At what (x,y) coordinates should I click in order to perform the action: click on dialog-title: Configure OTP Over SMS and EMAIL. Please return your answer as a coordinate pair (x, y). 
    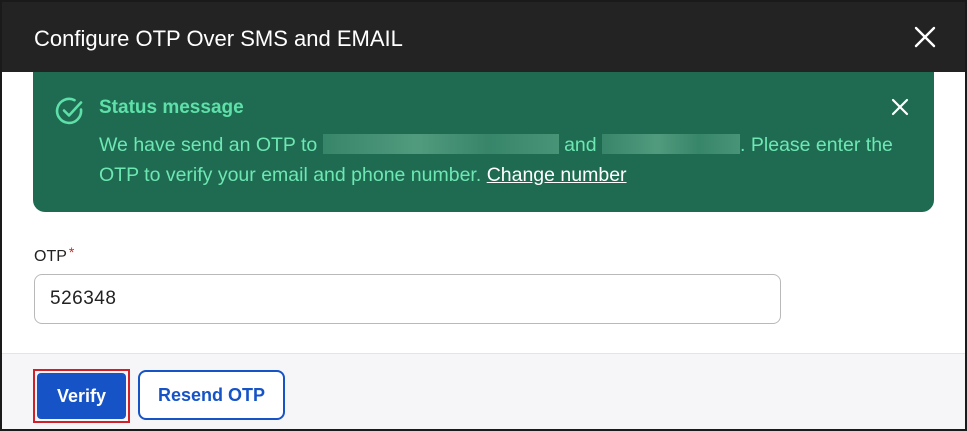
    Looking at the image, I should click on (218, 38).